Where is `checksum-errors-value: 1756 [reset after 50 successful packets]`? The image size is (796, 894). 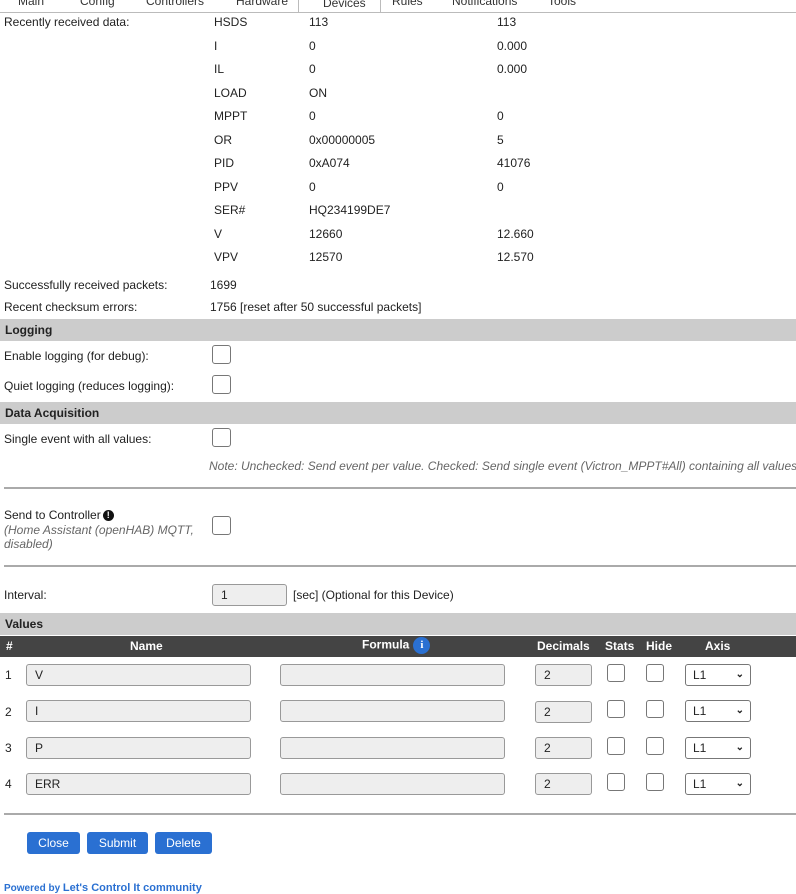 checksum-errors-value: 1756 [reset after 50 successful packets] is located at coordinates (316, 307).